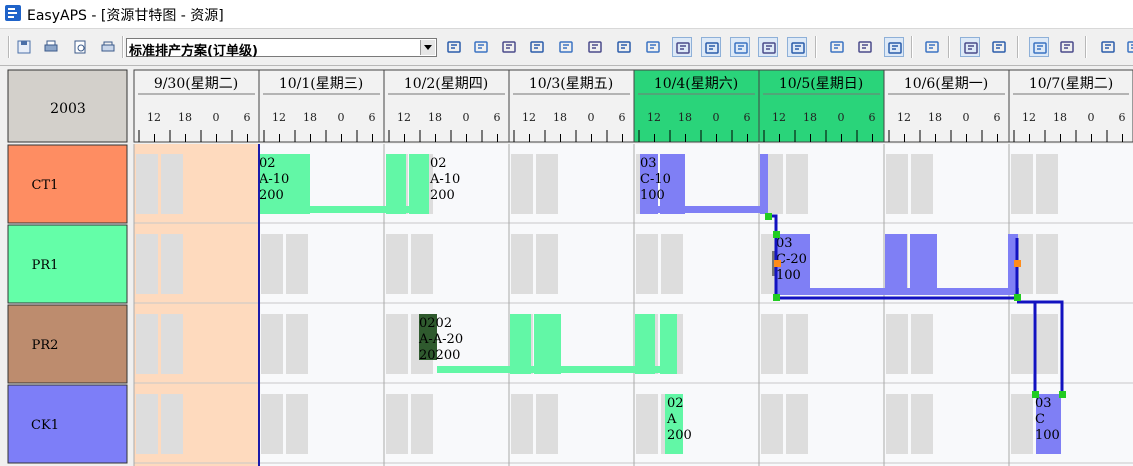 This screenshot has width=1133, height=466. Describe the element at coordinates (281, 48) in the screenshot. I see `plan-select: 标准排产方案(订单级)` at that location.